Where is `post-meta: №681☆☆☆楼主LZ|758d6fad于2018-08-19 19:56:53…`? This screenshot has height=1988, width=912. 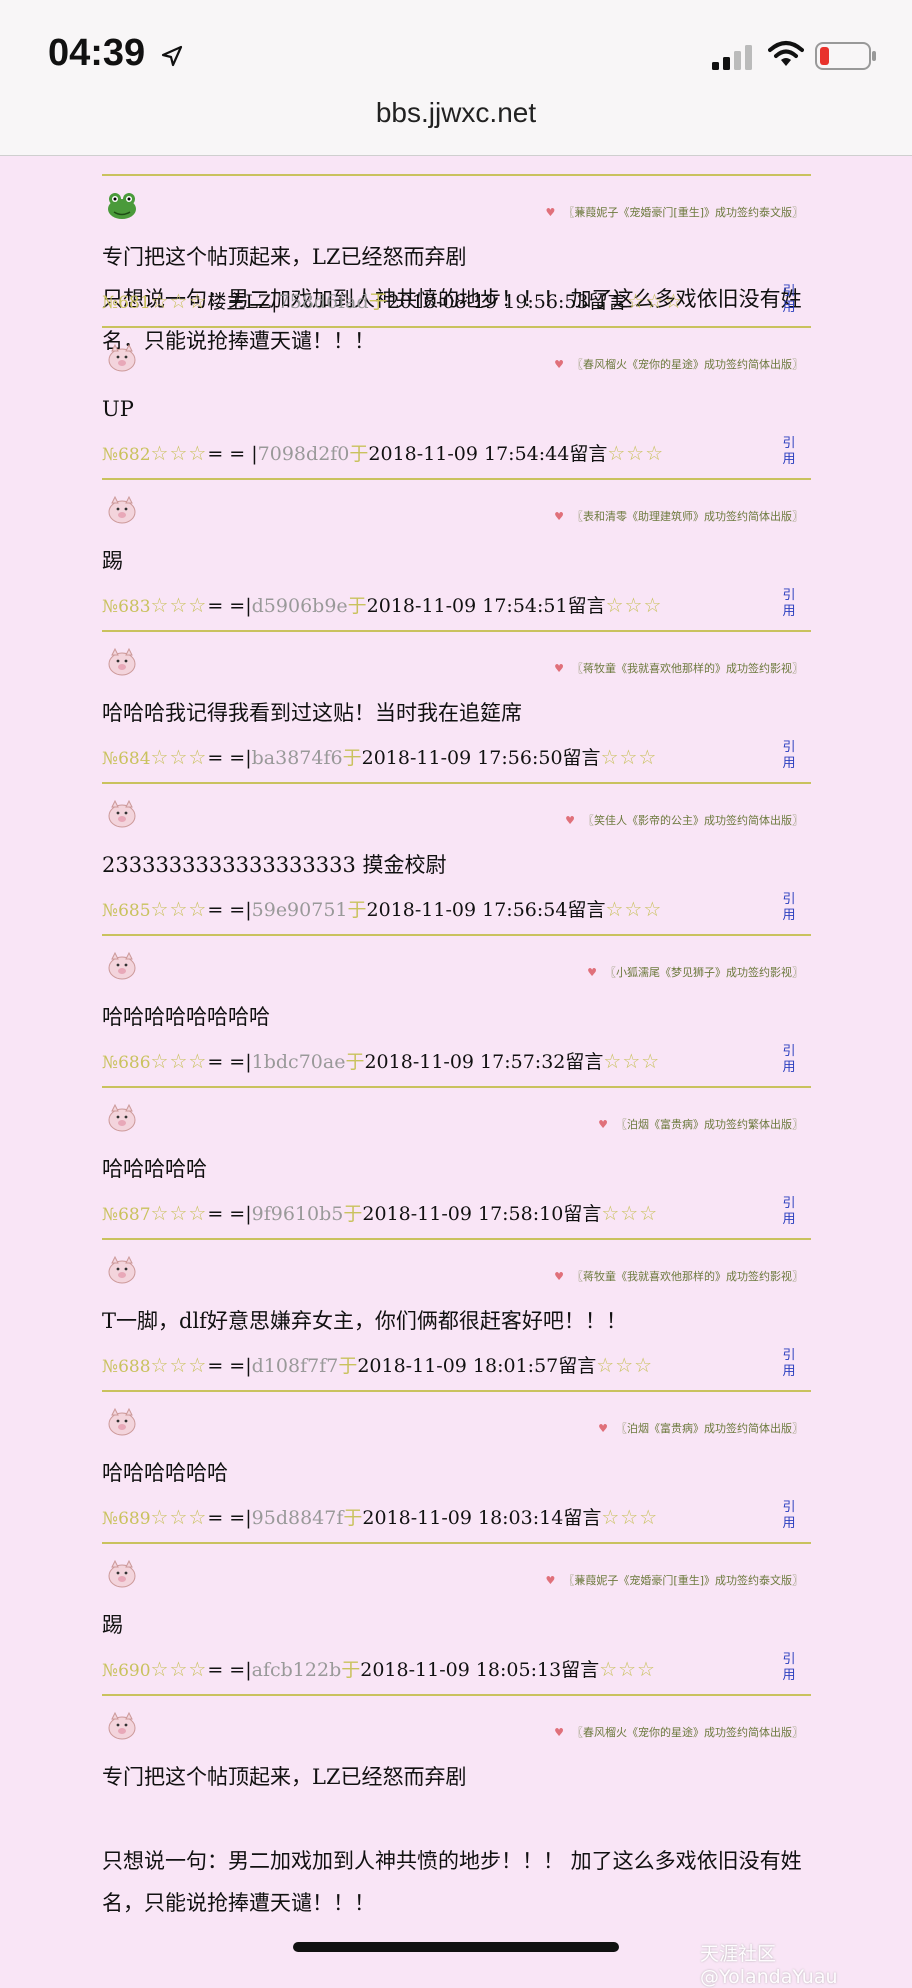 post-meta: №681☆☆☆楼主LZ|758d6fad于2018-08-19 19:56:53… is located at coordinates (392, 300).